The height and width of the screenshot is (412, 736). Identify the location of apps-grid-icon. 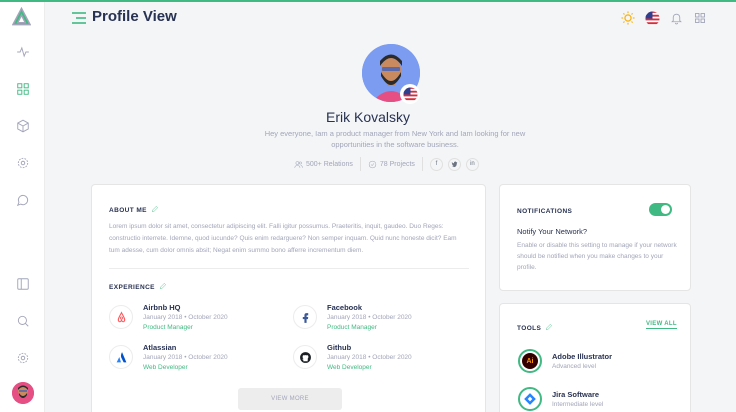
(700, 18).